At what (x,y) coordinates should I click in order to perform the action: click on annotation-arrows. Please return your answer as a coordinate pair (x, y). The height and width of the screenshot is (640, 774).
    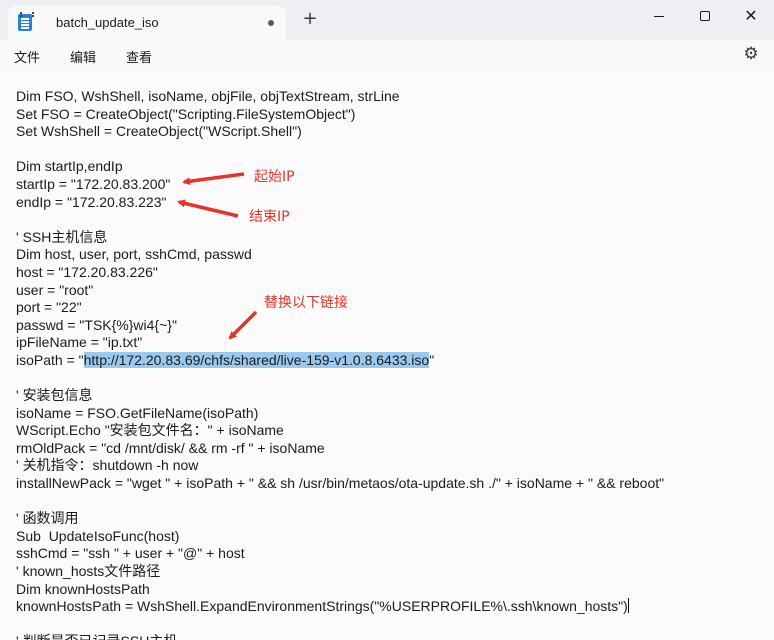
    Looking at the image, I should click on (217, 256).